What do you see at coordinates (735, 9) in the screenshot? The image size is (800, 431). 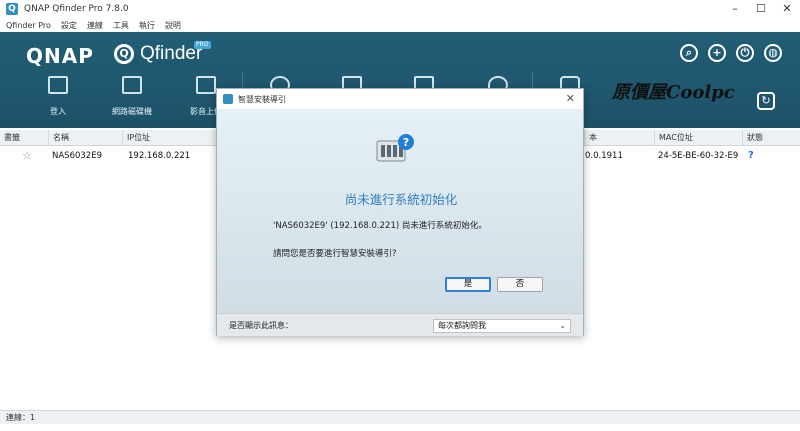 I see `minimize-button: –` at bounding box center [735, 9].